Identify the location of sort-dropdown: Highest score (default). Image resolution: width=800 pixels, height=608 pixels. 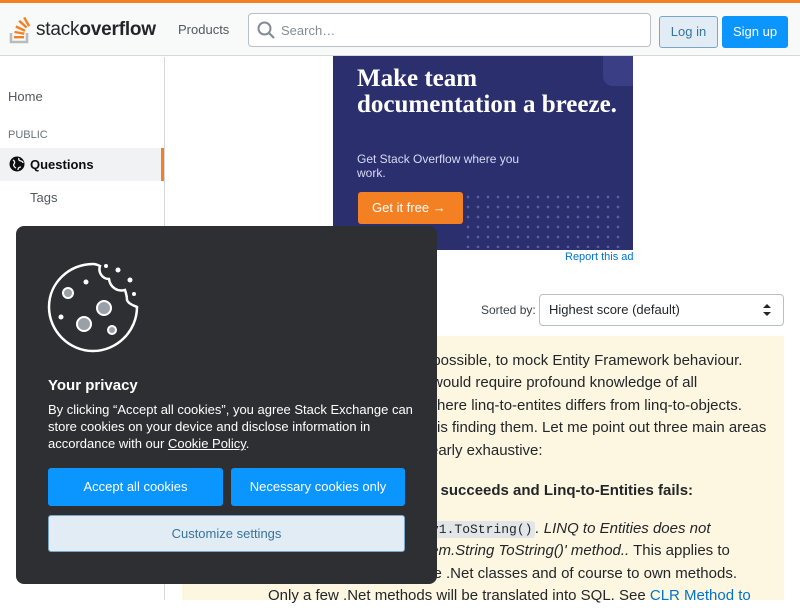
(661, 310).